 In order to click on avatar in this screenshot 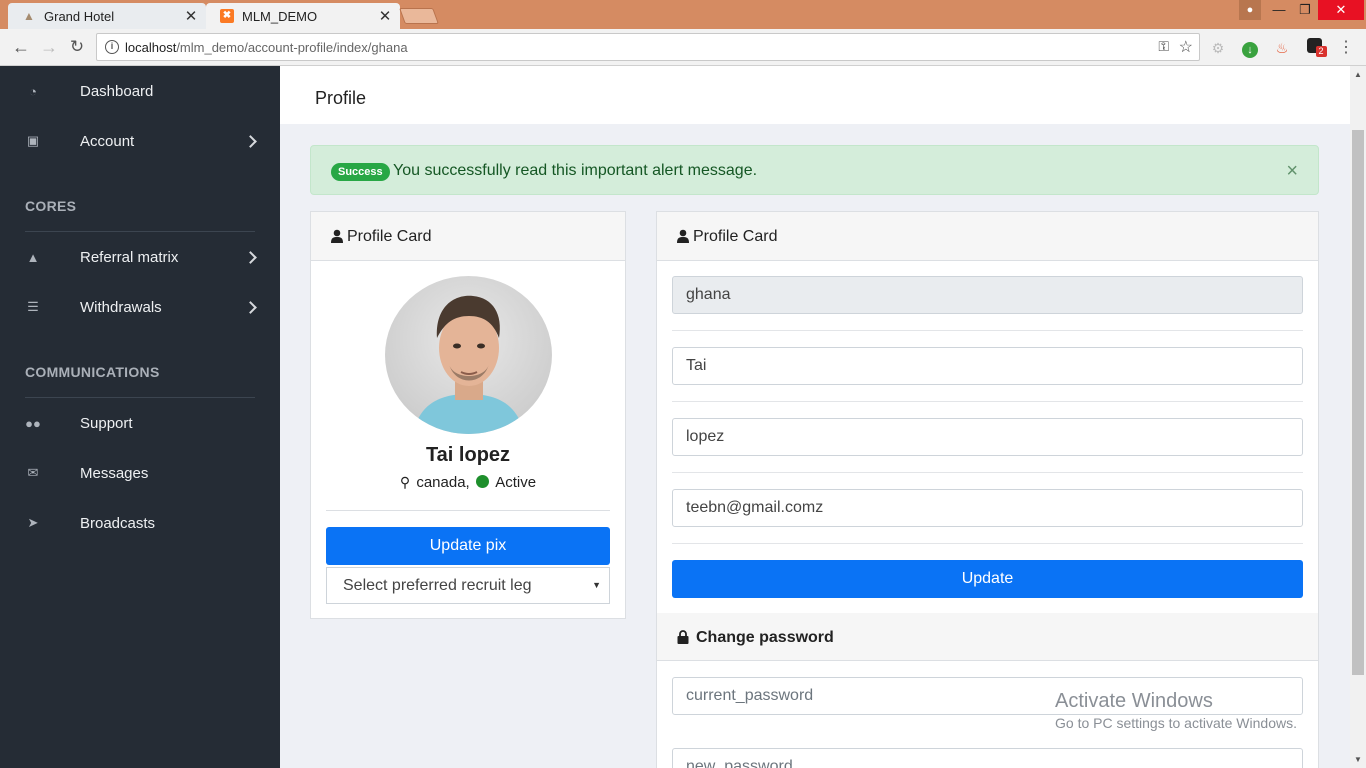, I will do `click(468, 355)`.